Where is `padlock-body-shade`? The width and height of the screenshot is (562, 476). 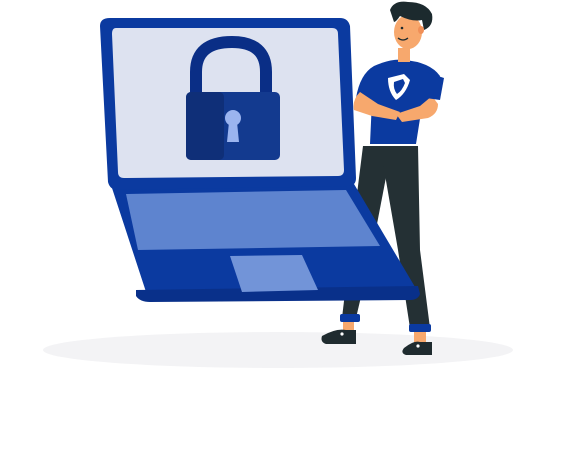 padlock-body-shade is located at coordinates (205, 126).